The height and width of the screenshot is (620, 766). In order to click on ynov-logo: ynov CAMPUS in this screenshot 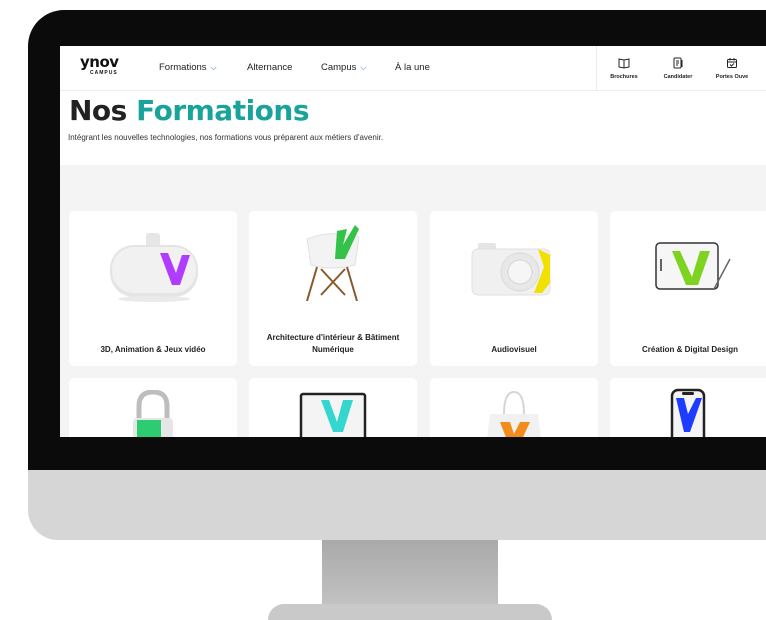, I will do `click(105, 66)`.